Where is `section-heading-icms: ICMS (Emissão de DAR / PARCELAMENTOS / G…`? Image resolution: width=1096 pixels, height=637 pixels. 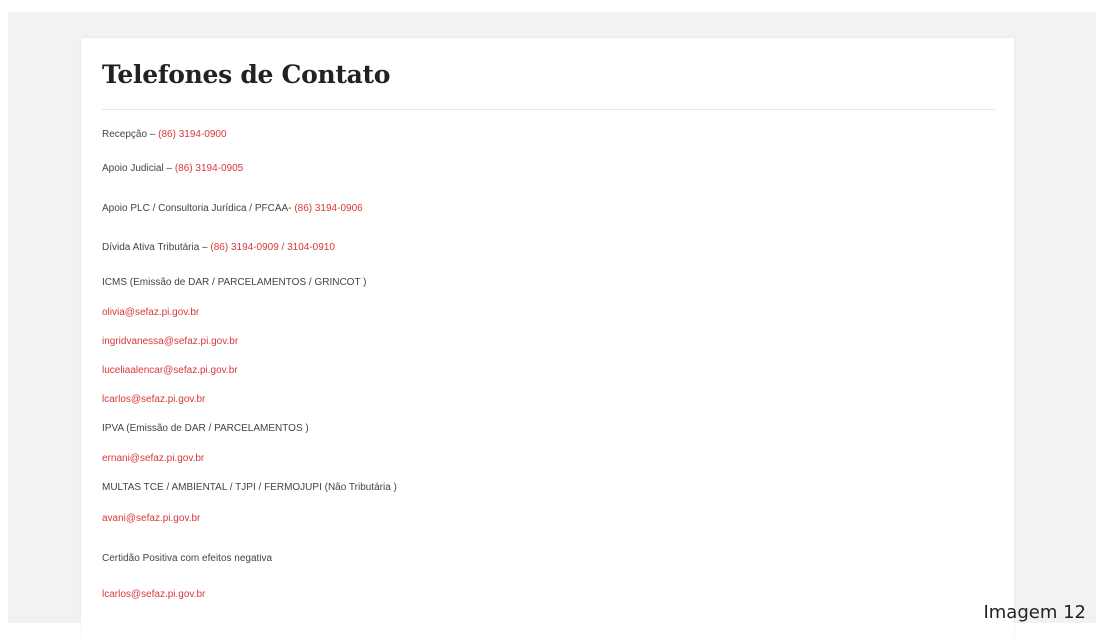 section-heading-icms: ICMS (Emissão de DAR / PARCELAMENTOS / G… is located at coordinates (234, 282).